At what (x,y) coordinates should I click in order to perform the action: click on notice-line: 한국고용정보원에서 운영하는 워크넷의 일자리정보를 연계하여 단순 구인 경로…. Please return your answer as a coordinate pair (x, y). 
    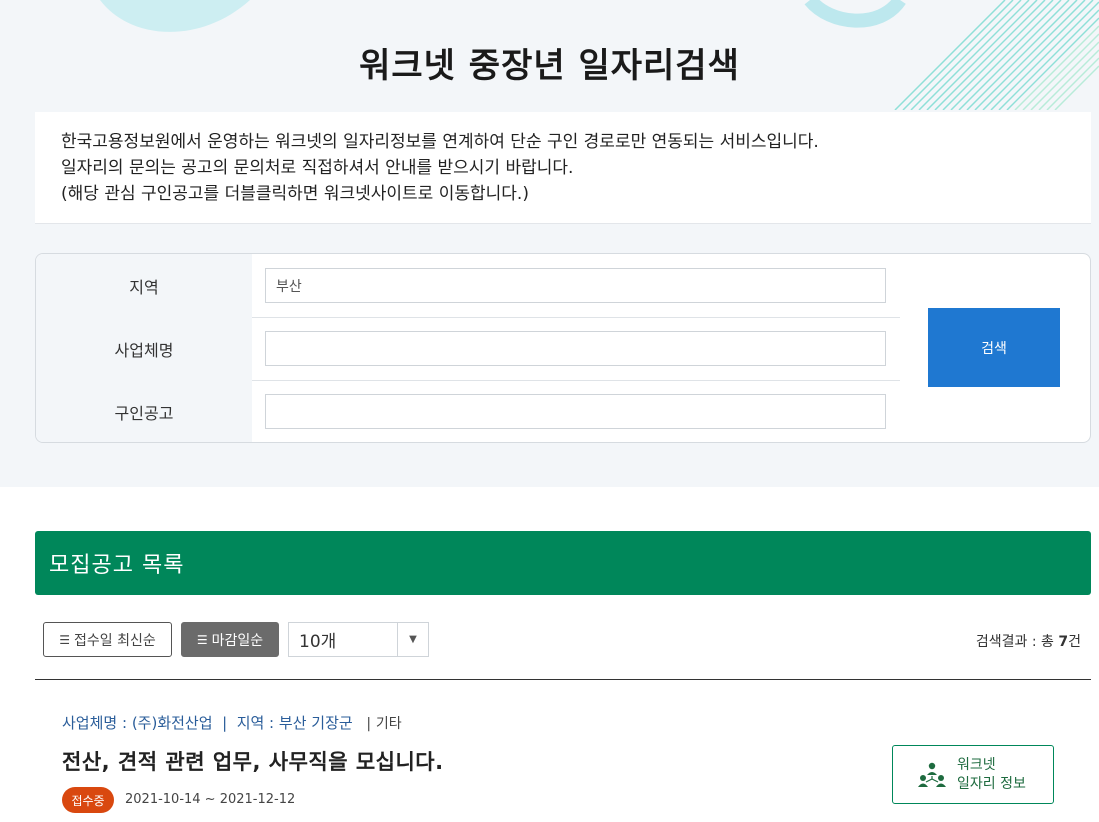
    Looking at the image, I should click on (440, 142).